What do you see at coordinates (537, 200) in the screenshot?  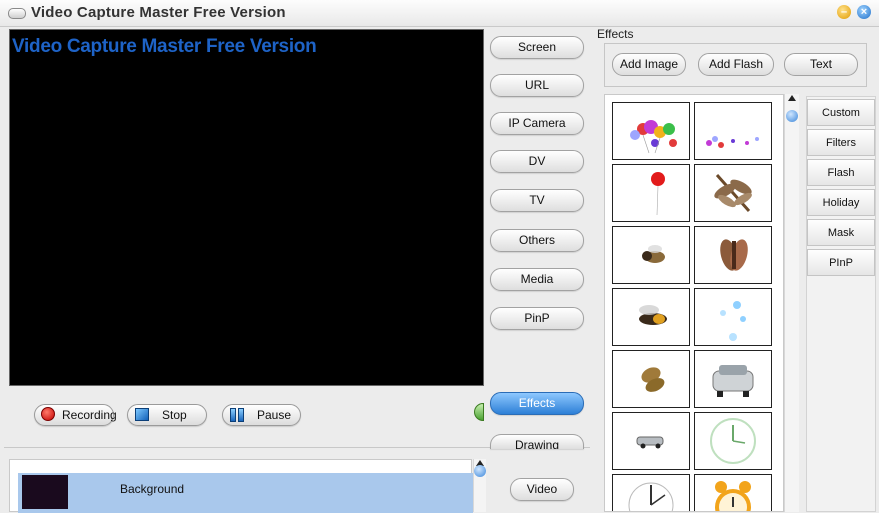 I see `source-tv-button: TV` at bounding box center [537, 200].